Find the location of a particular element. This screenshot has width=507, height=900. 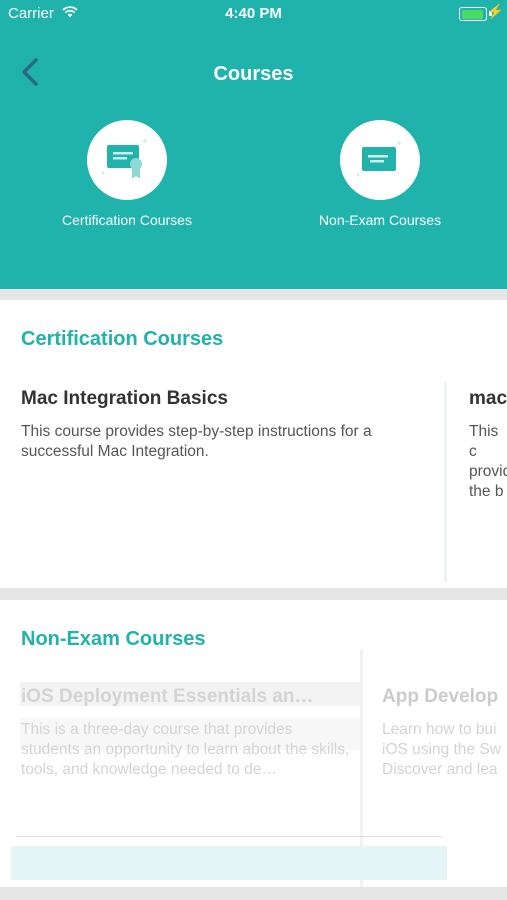

category-non-exam-button: Non-Exam Courses is located at coordinates (380, 174).